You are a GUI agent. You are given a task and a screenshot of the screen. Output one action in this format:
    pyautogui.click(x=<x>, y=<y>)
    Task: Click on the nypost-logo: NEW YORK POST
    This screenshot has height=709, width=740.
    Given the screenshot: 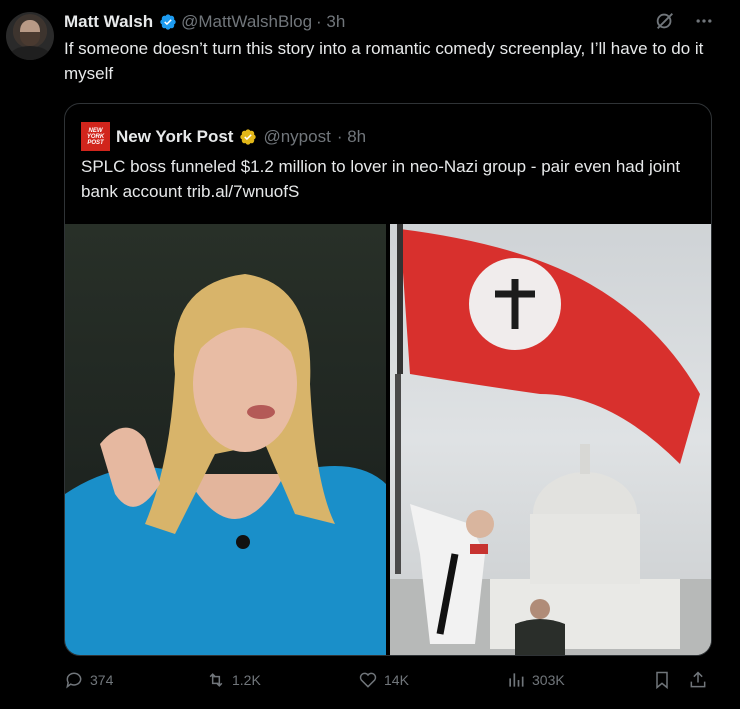 What is the action you would take?
    pyautogui.click(x=95, y=136)
    